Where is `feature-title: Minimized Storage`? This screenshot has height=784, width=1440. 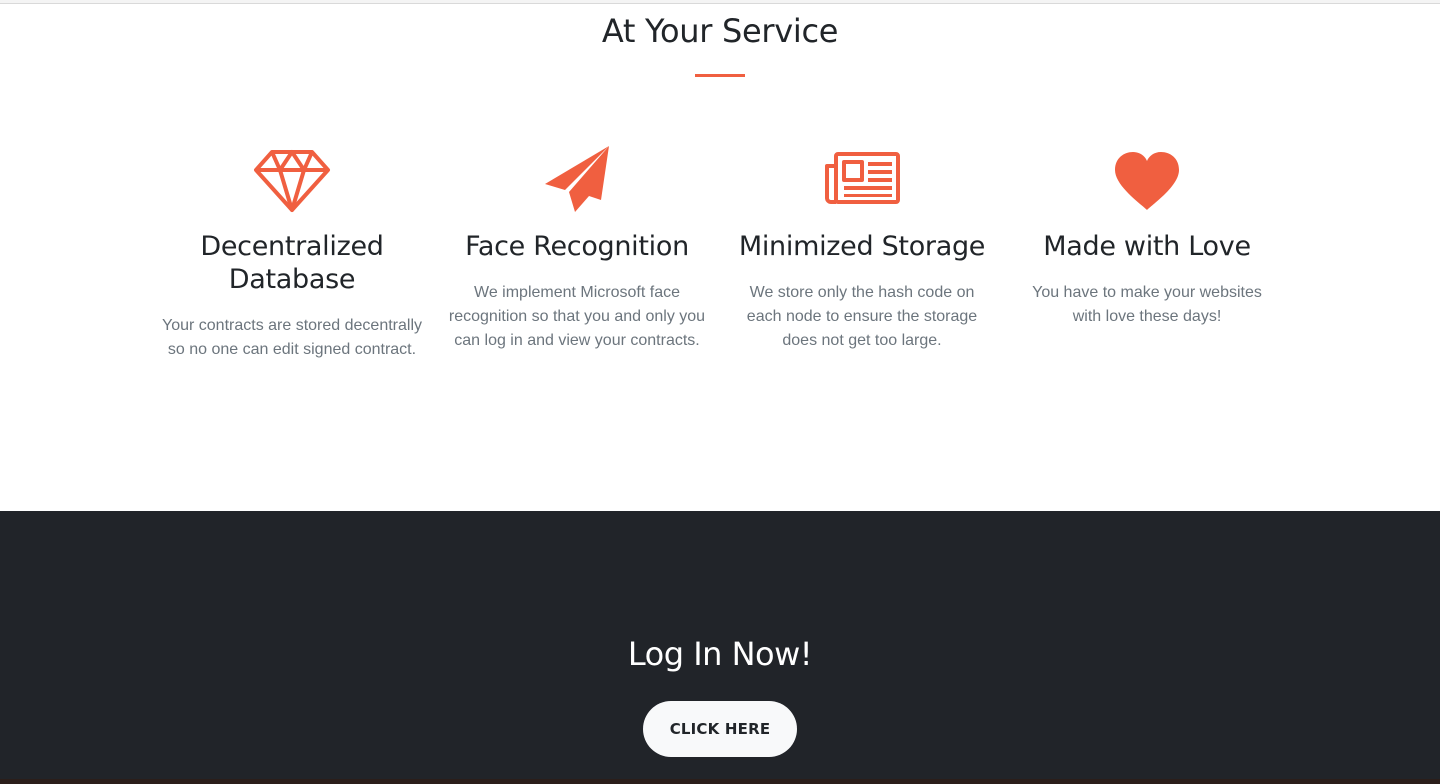
feature-title: Minimized Storage is located at coordinates (862, 246).